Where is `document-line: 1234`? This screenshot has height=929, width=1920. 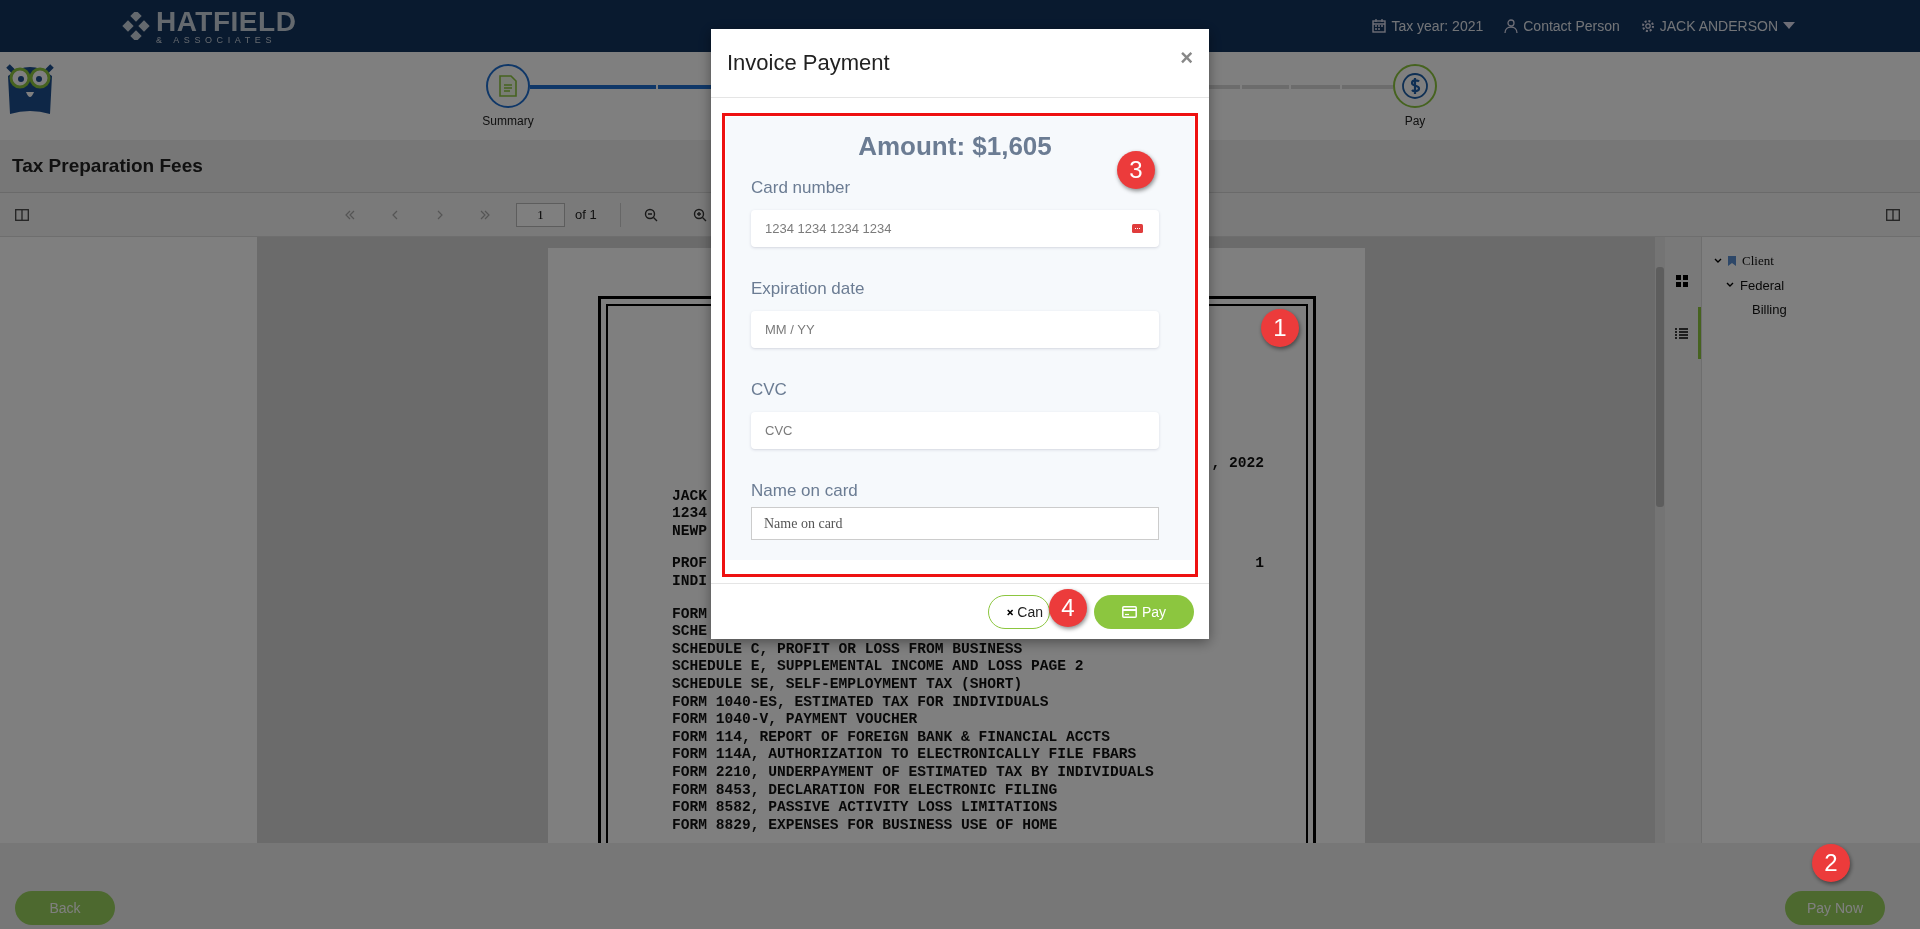 document-line: 1234 is located at coordinates (690, 514).